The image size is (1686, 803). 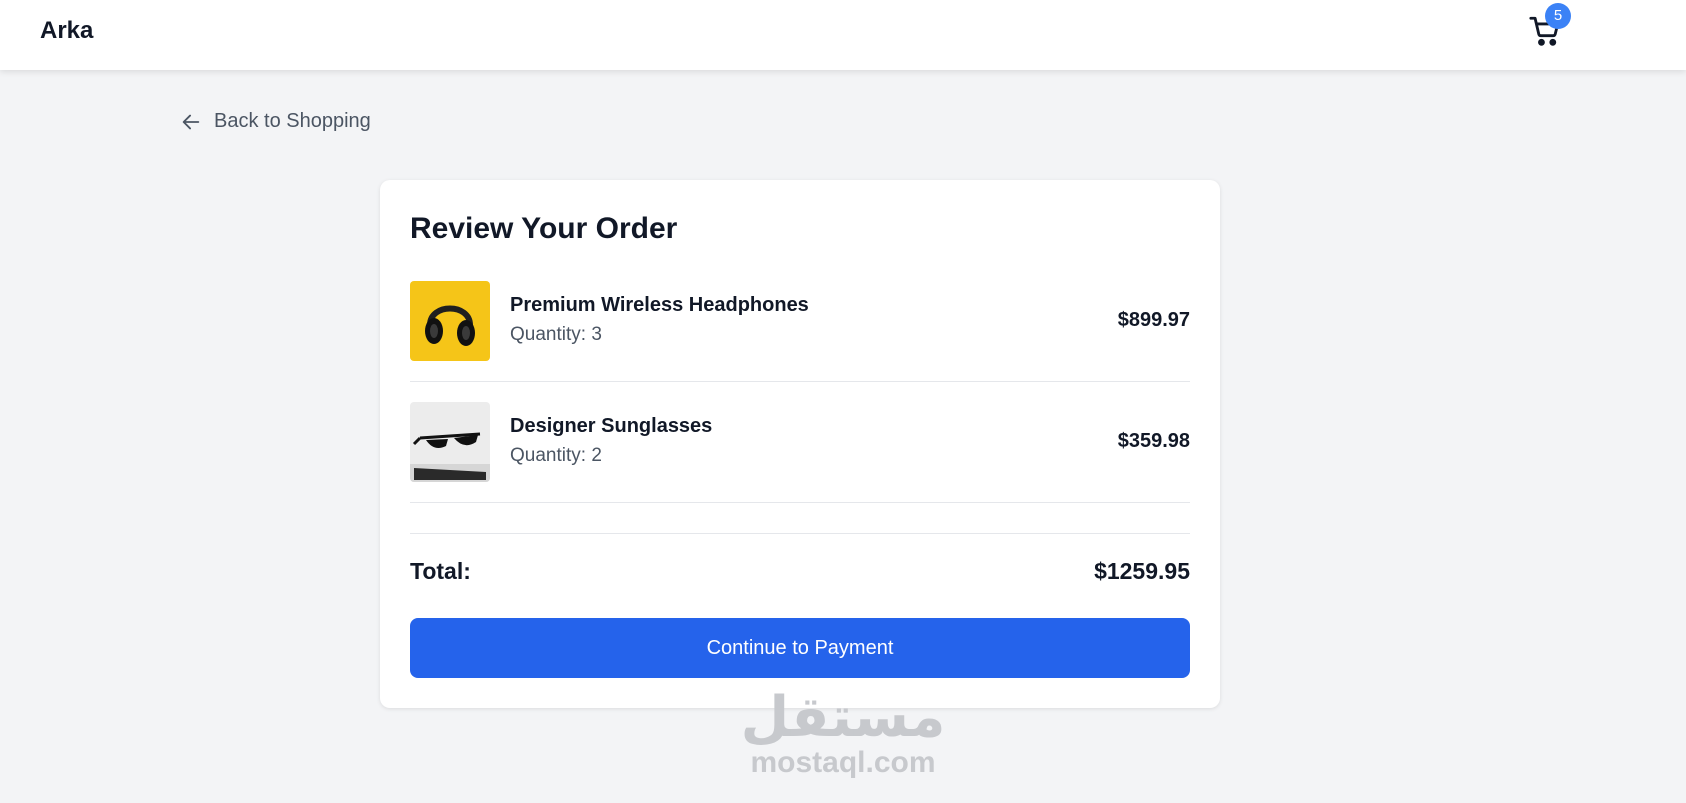 I want to click on brand-logo: Arka, so click(x=66, y=31).